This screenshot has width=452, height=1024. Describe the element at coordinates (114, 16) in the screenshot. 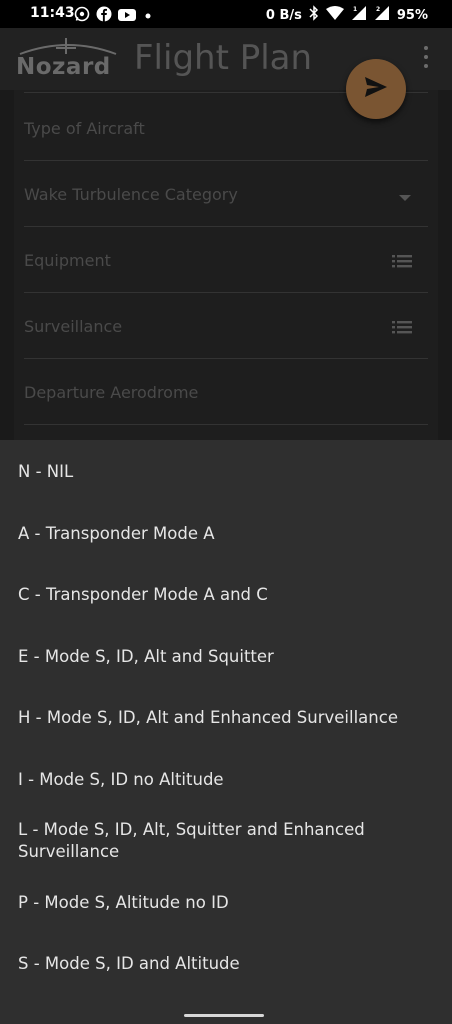

I see `notification-icons` at that location.